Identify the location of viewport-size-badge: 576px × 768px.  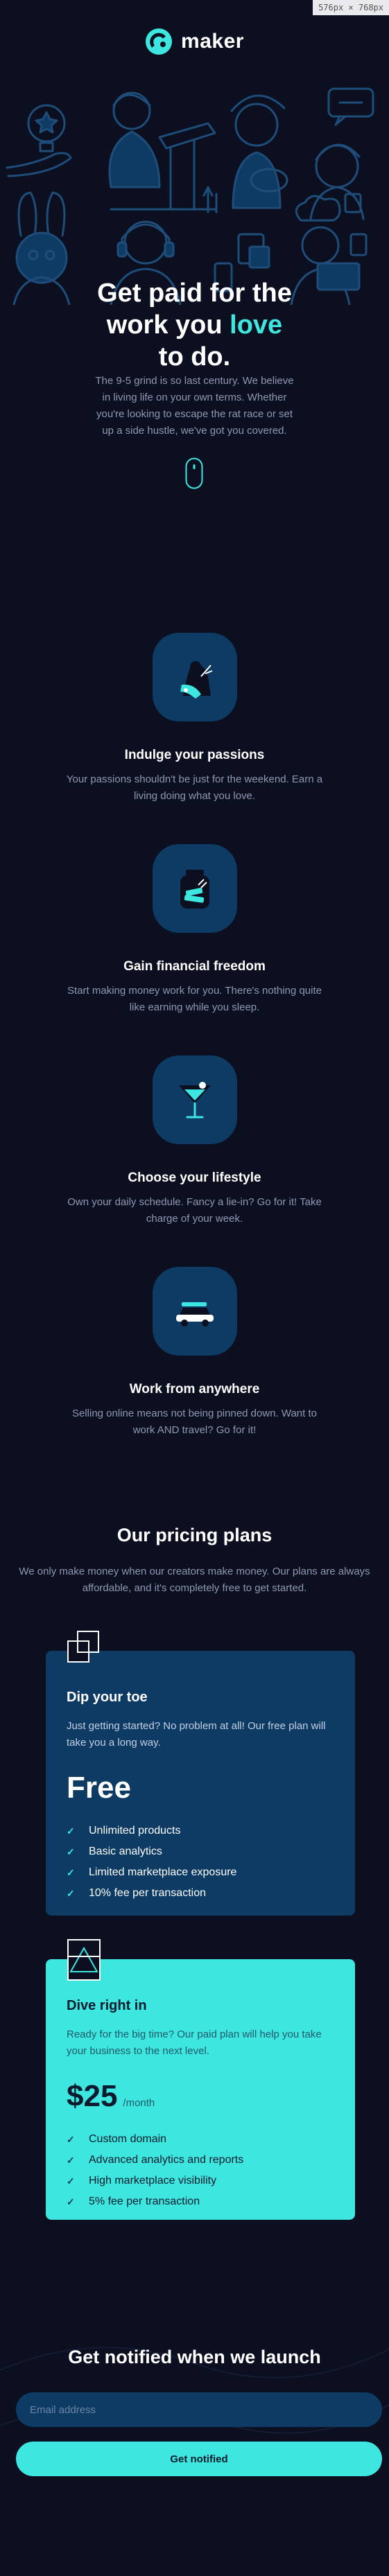
(351, 7).